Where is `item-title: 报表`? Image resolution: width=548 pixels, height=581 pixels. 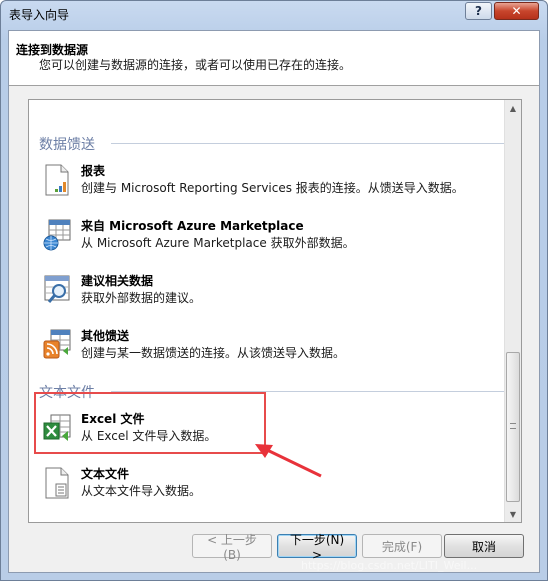
item-title: 报表 is located at coordinates (93, 171).